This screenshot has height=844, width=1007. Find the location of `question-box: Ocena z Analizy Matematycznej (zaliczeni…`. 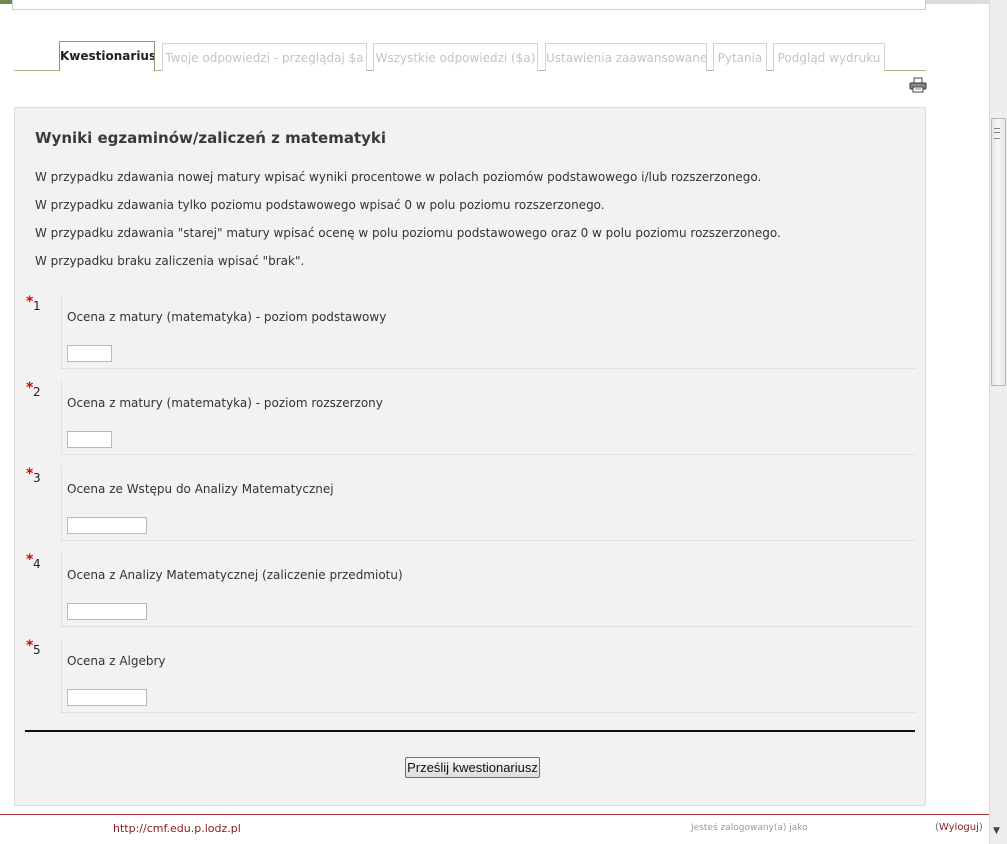

question-box: Ocena z Analizy Matematycznej (zaliczeni… is located at coordinates (488, 589).